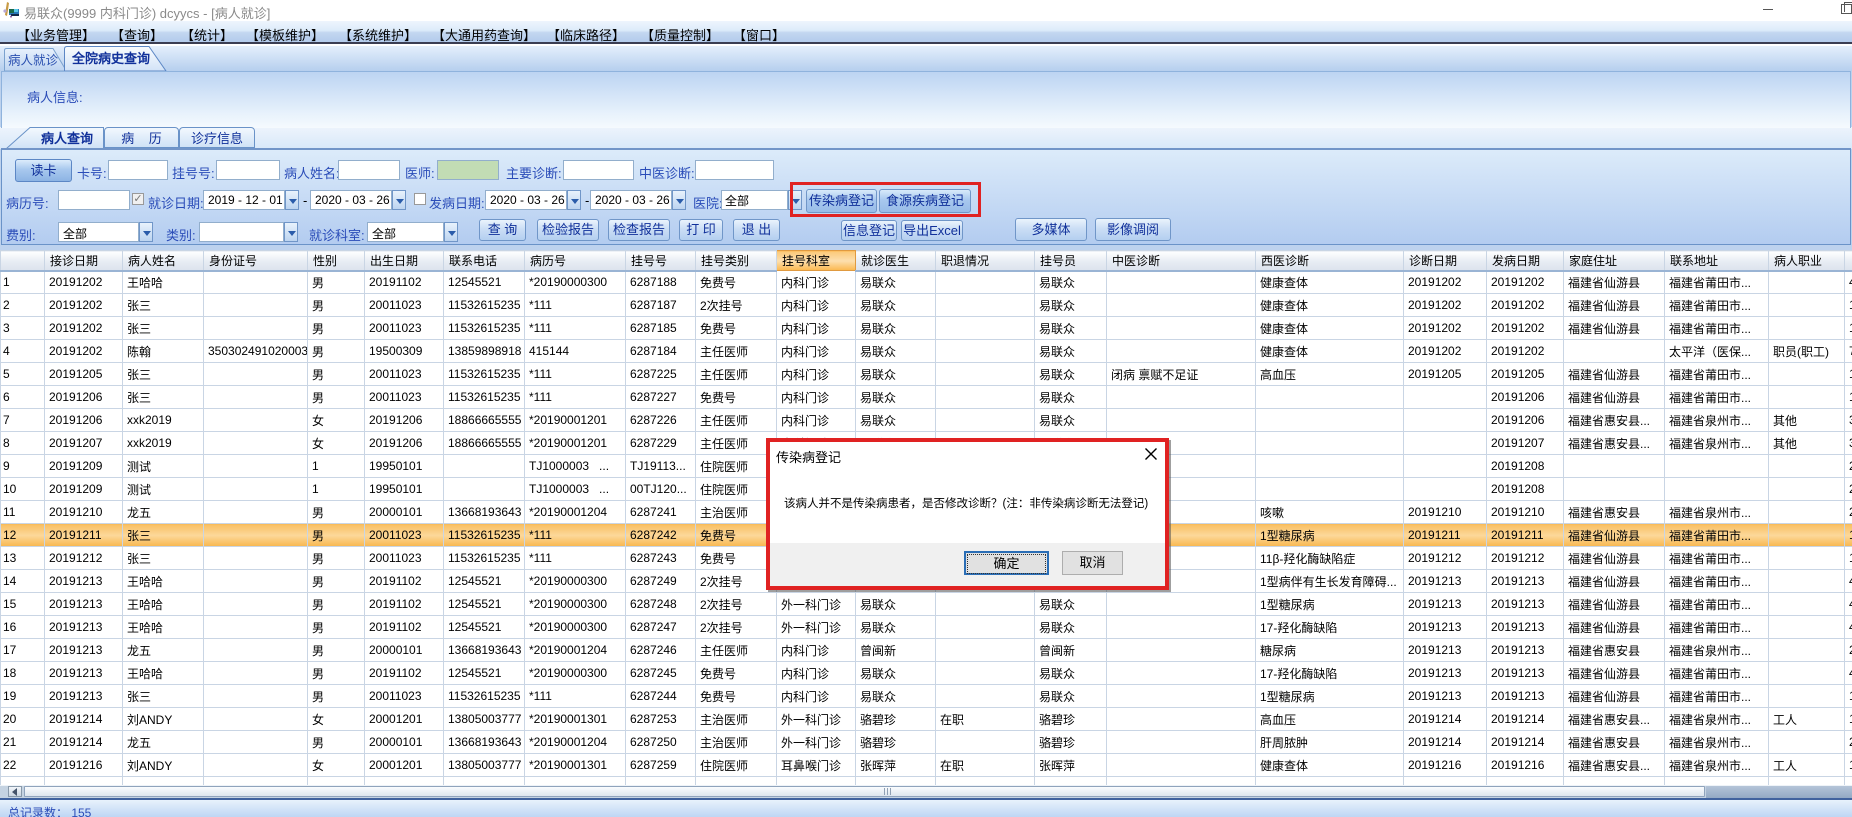 This screenshot has width=1852, height=817. Describe the element at coordinates (67, 138) in the screenshot. I see `svg-text: 病人查询` at that location.